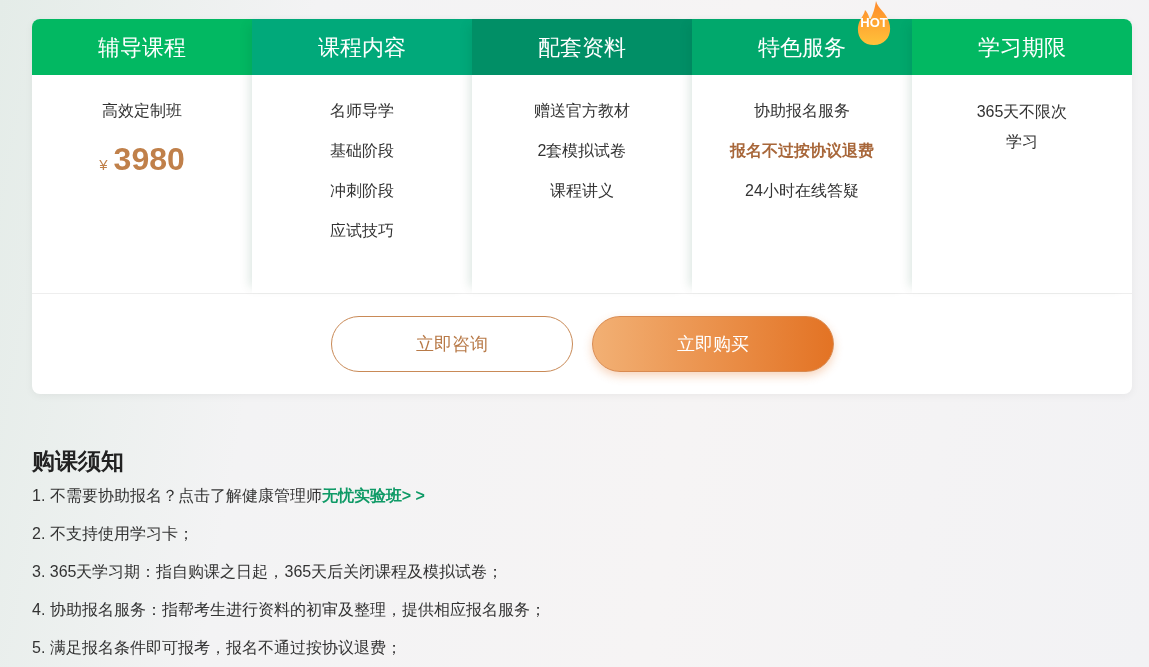 Image resolution: width=1149 pixels, height=667 pixels. I want to click on column-header: 学习期限, so click(1022, 47).